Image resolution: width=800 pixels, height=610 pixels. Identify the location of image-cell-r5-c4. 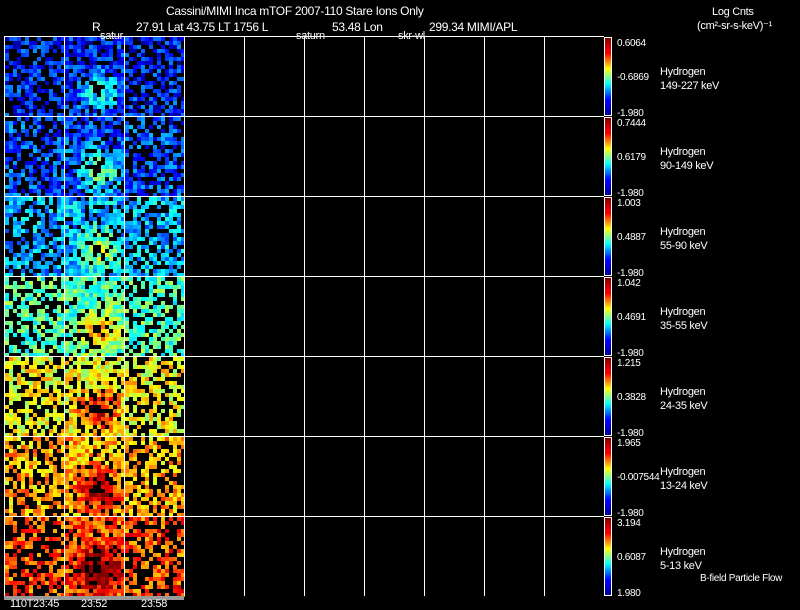
(214, 396).